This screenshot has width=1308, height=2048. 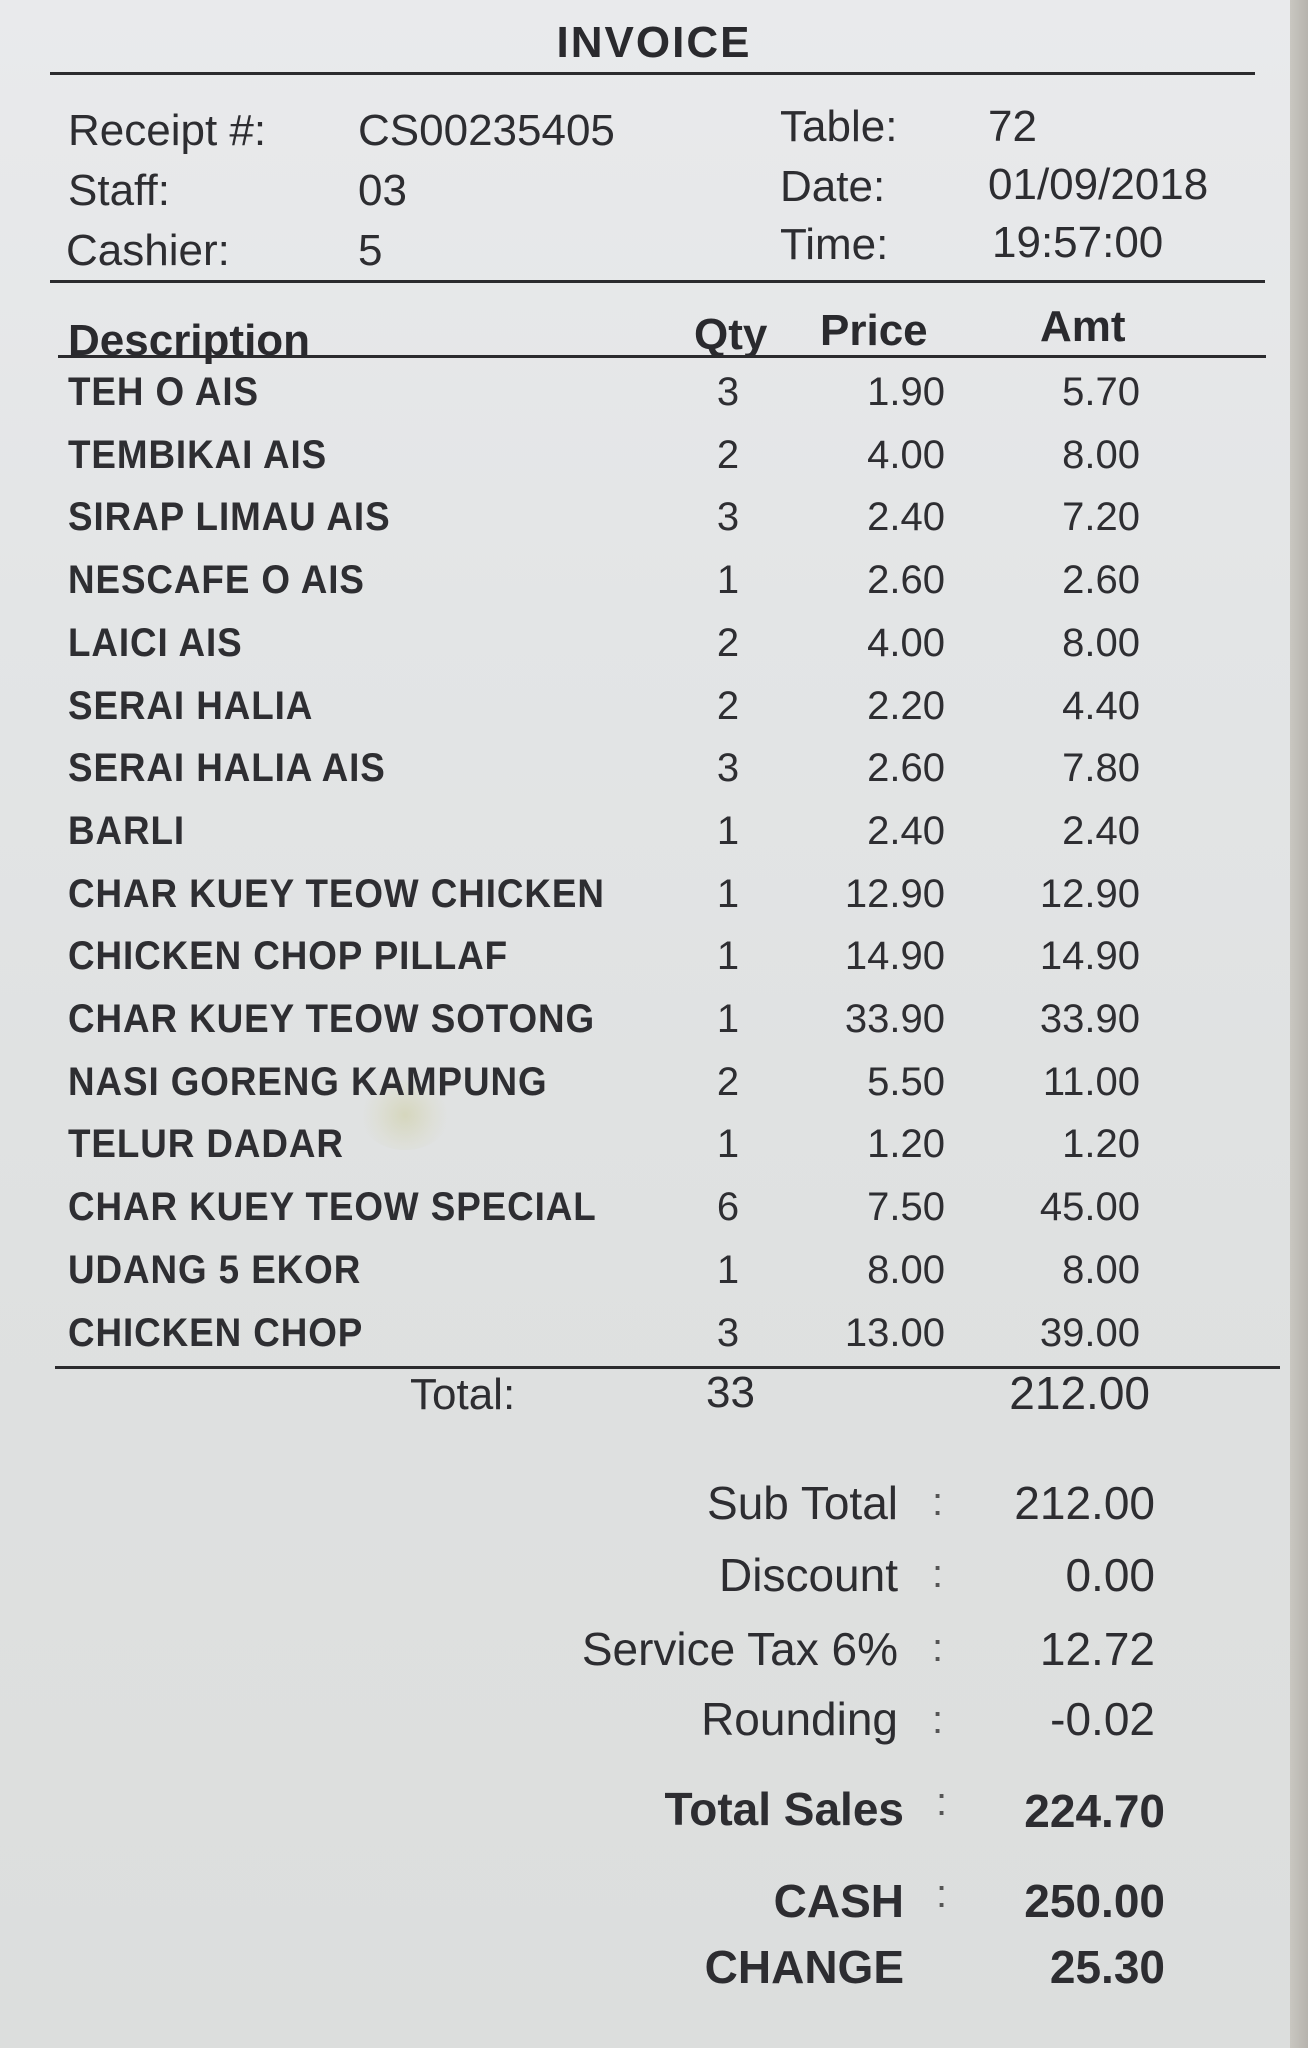 What do you see at coordinates (839, 126) in the screenshot?
I see `table-label: Table:` at bounding box center [839, 126].